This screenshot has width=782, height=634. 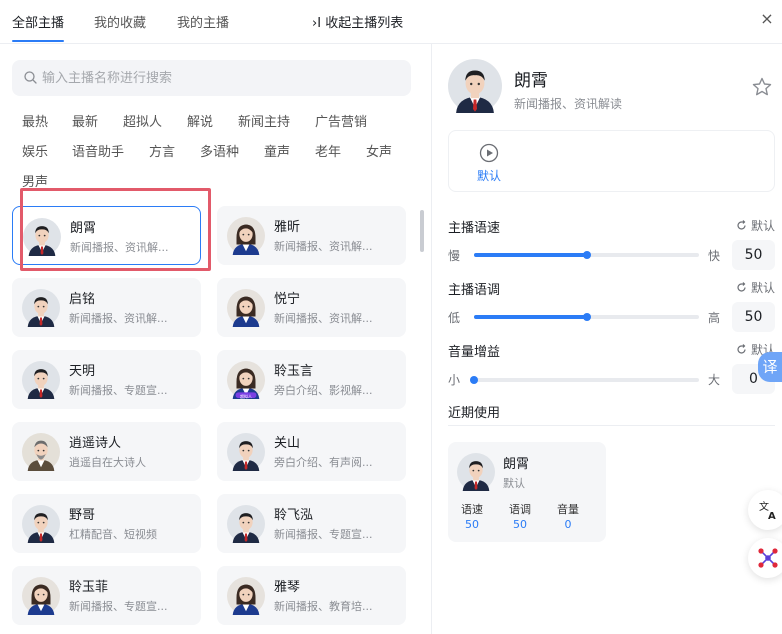 What do you see at coordinates (98, 150) in the screenshot?
I see `category-voice-assistant: 语音助手` at bounding box center [98, 150].